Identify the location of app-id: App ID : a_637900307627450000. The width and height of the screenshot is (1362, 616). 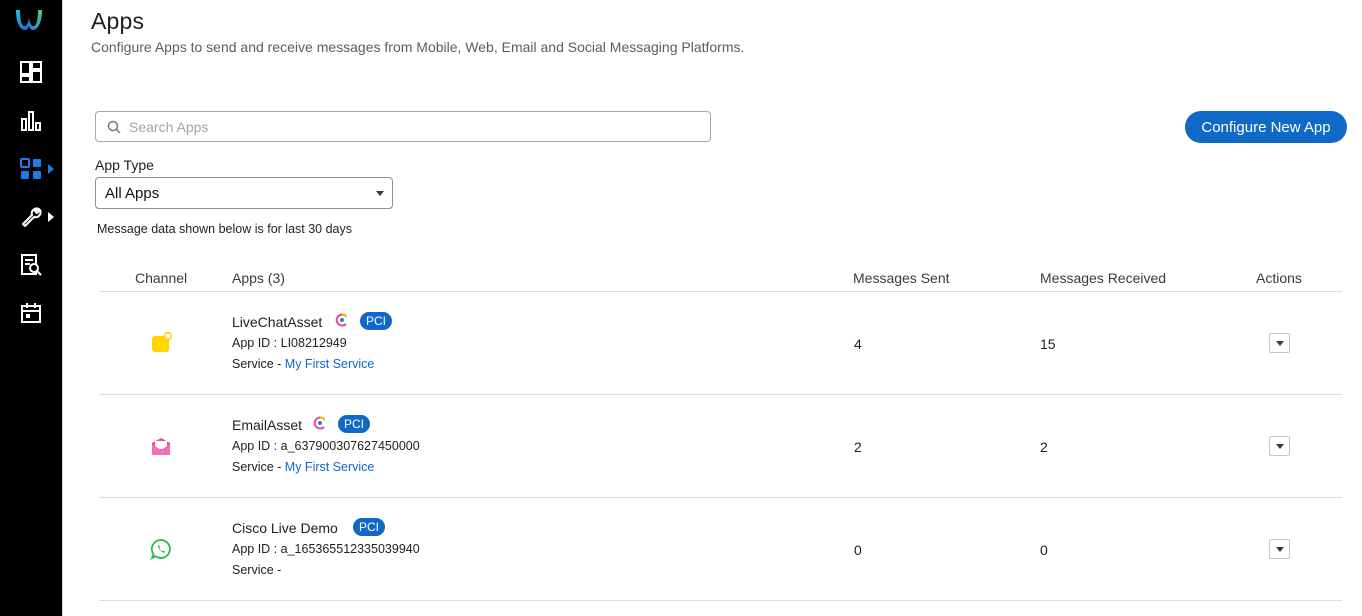
(326, 446).